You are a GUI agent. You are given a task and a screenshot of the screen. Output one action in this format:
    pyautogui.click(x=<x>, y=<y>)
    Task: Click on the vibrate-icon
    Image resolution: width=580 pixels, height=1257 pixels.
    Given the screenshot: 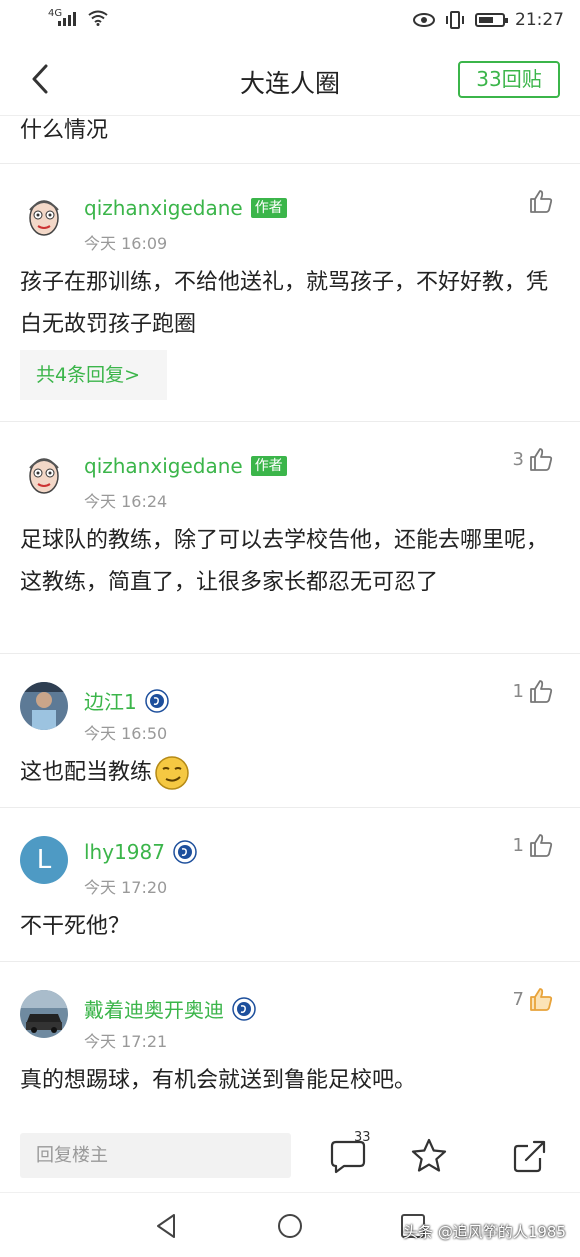 What is the action you would take?
    pyautogui.click(x=455, y=20)
    